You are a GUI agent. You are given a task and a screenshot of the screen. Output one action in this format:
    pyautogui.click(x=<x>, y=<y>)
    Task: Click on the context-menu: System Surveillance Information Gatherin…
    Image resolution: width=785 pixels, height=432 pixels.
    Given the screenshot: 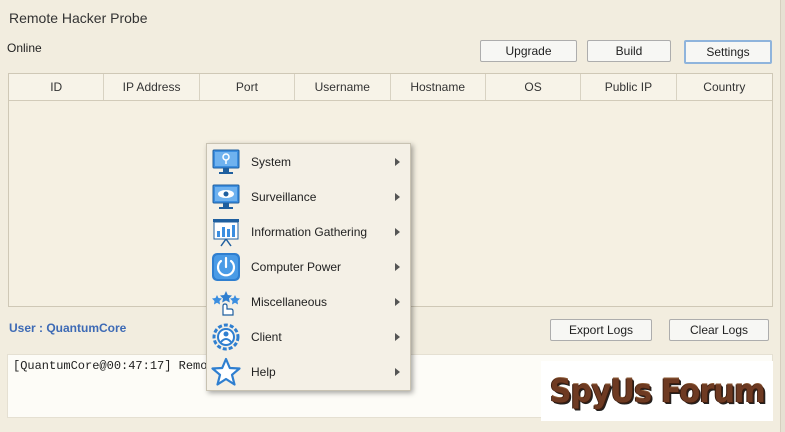 What is the action you would take?
    pyautogui.click(x=308, y=267)
    